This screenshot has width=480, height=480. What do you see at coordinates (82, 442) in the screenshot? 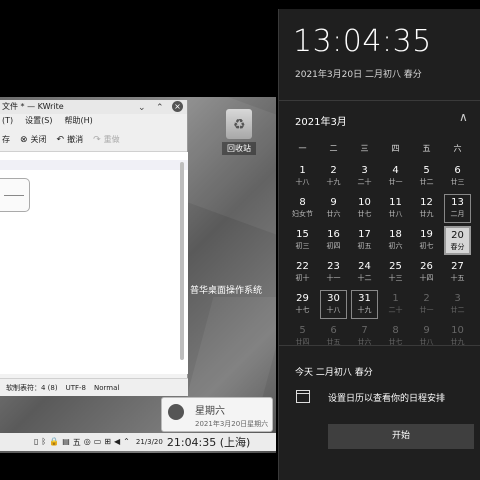
I see `system-tray: ▯ ᛒ 🔒 ▤ 五 ◎ ▭ ⊞ ◀ ⌃` at bounding box center [82, 442].